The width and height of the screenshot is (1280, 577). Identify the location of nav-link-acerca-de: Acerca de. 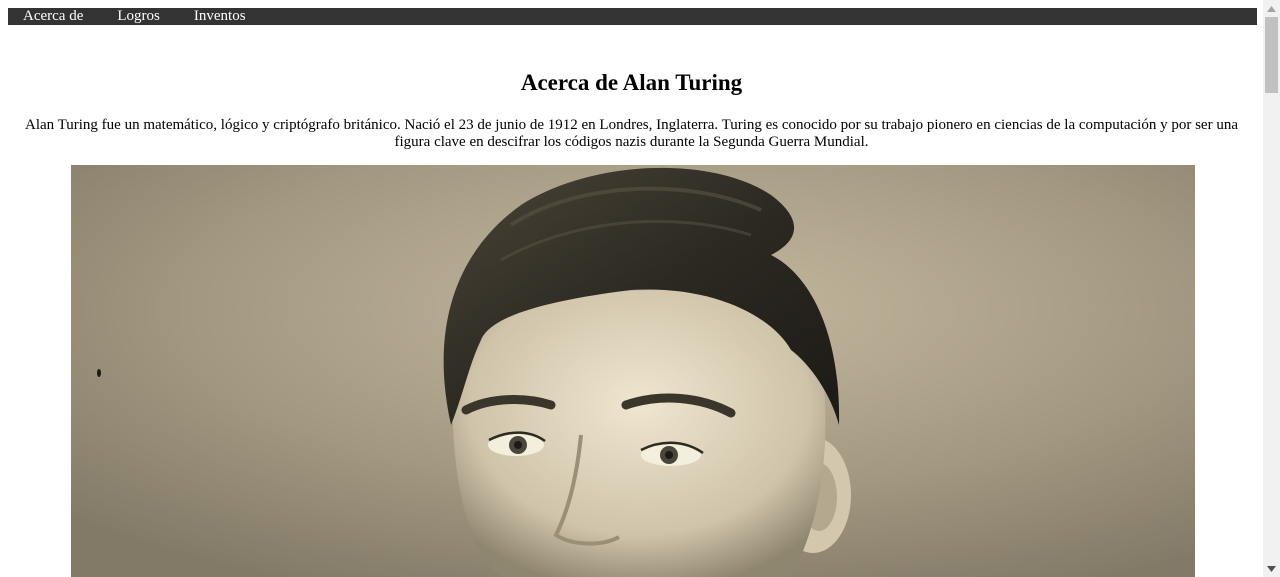
(53, 16).